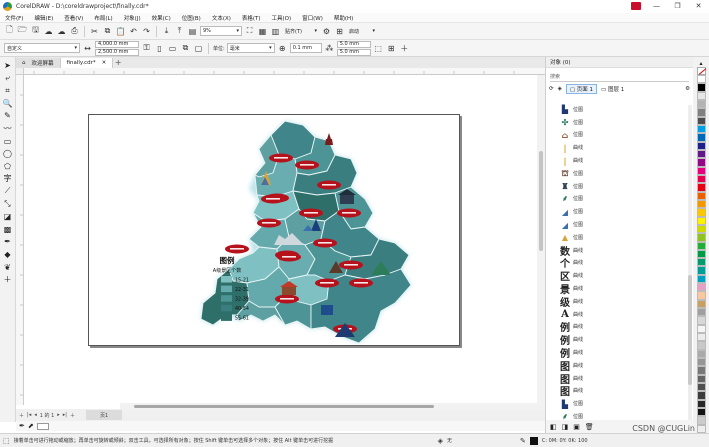 The height and width of the screenshot is (447, 709). What do you see at coordinates (31, 426) in the screenshot?
I see `palette-options-icon: ⬈` at bounding box center [31, 426].